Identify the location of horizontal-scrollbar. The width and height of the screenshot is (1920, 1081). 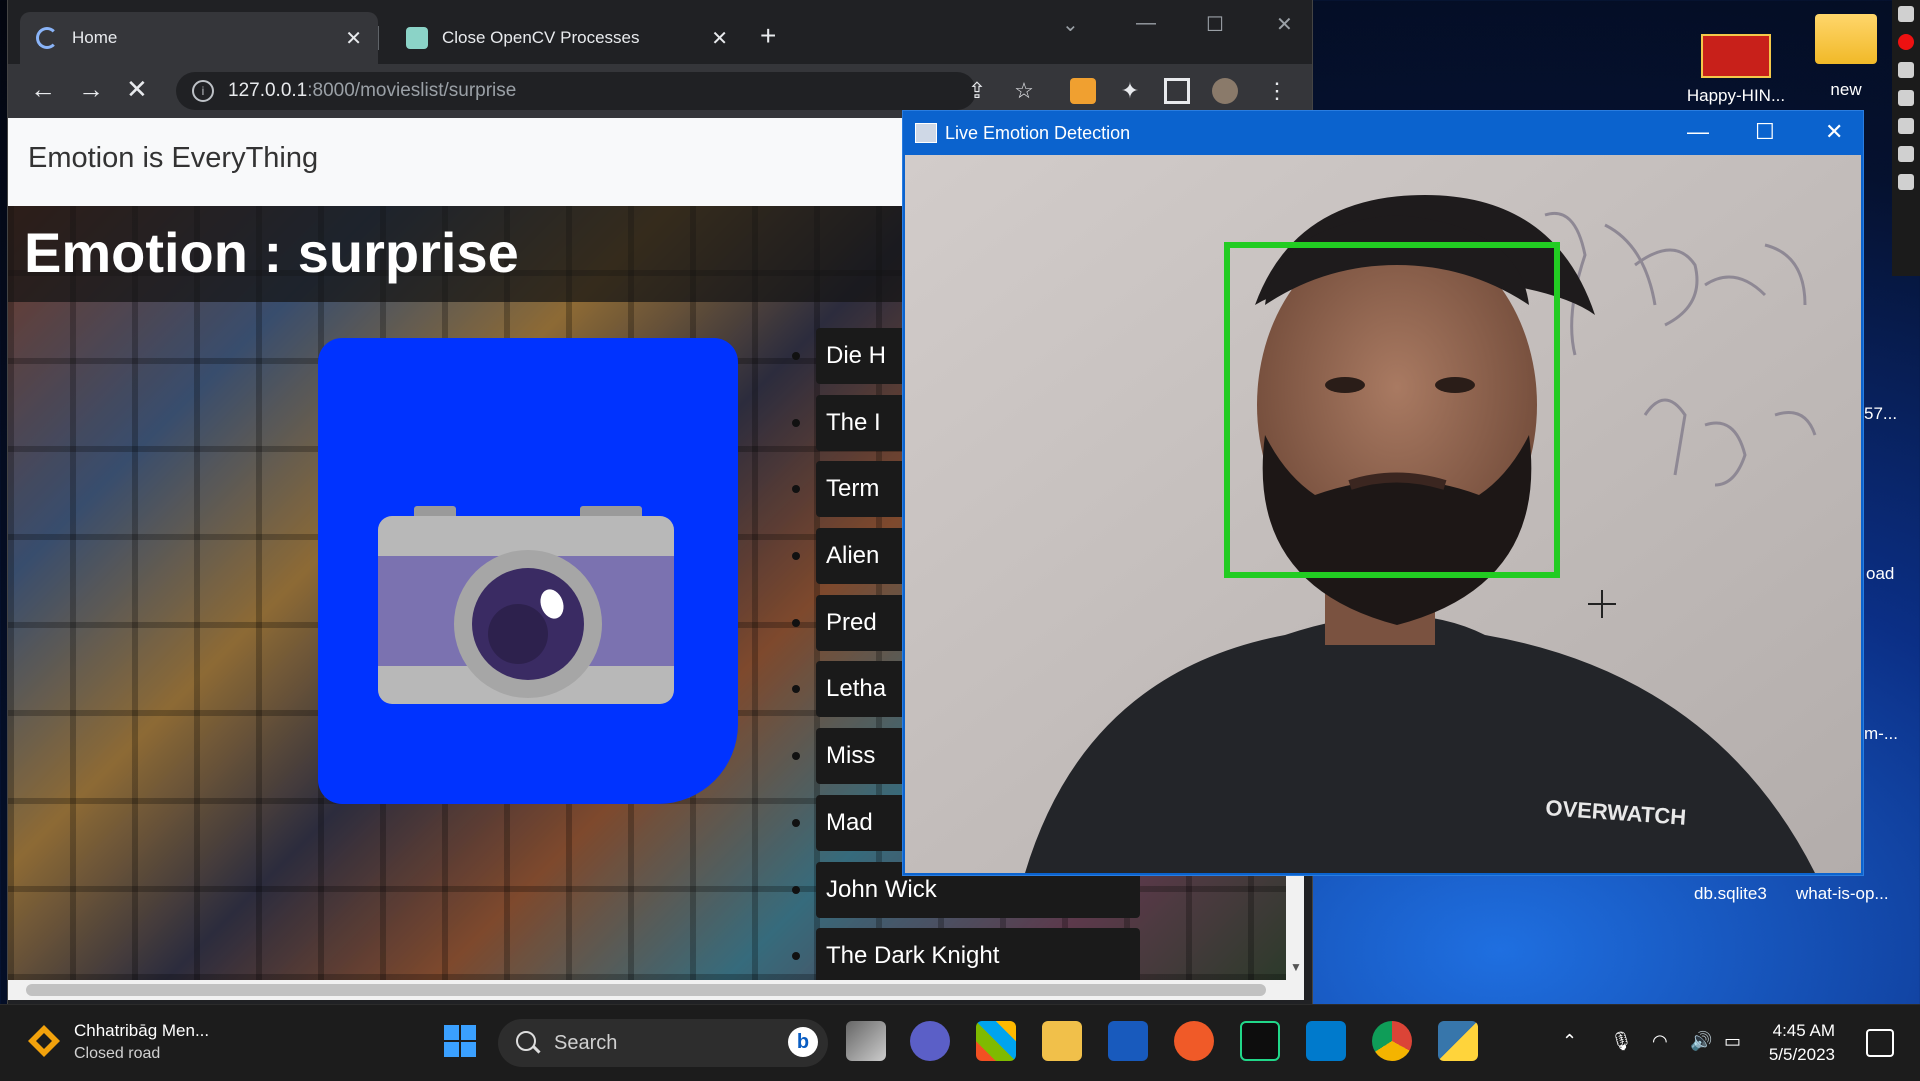
(656, 990).